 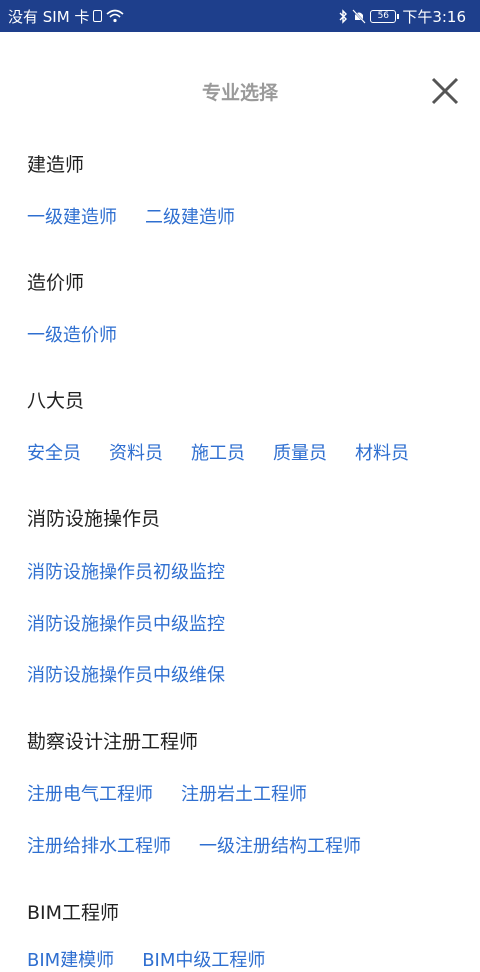 What do you see at coordinates (343, 16) in the screenshot?
I see `bluetooth-icon` at bounding box center [343, 16].